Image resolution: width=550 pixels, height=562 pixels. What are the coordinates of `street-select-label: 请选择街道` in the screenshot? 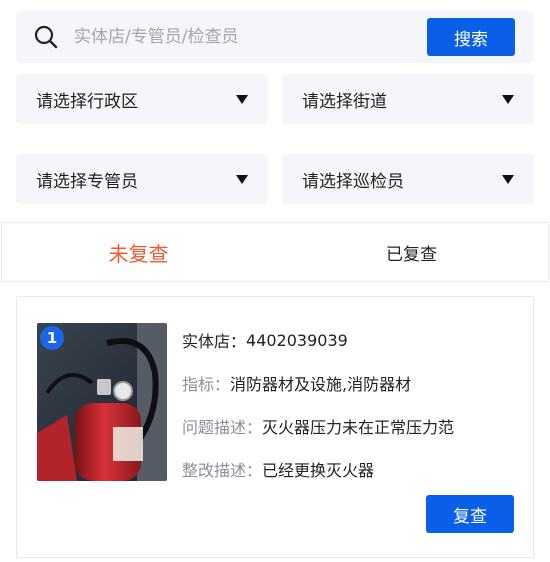 It's located at (344, 101).